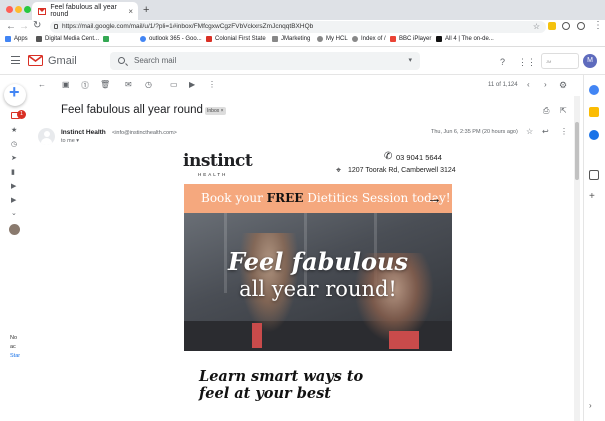  What do you see at coordinates (15, 144) in the screenshot?
I see `snoozed-icon: ◷` at bounding box center [15, 144].